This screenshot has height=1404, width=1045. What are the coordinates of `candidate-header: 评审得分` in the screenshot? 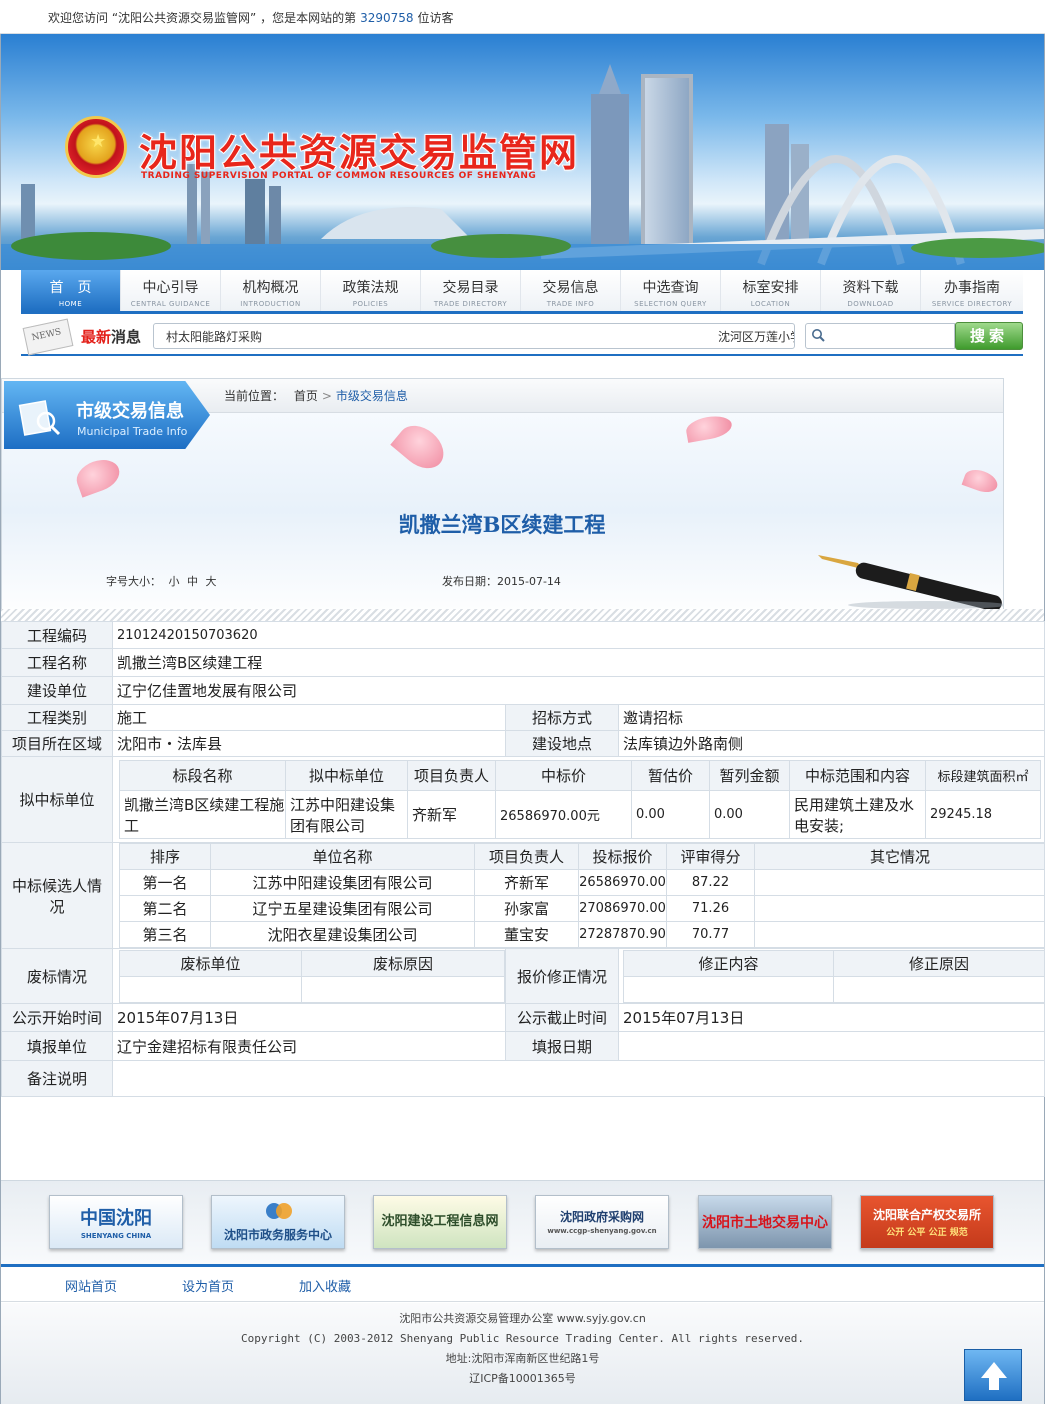 It's located at (710, 856).